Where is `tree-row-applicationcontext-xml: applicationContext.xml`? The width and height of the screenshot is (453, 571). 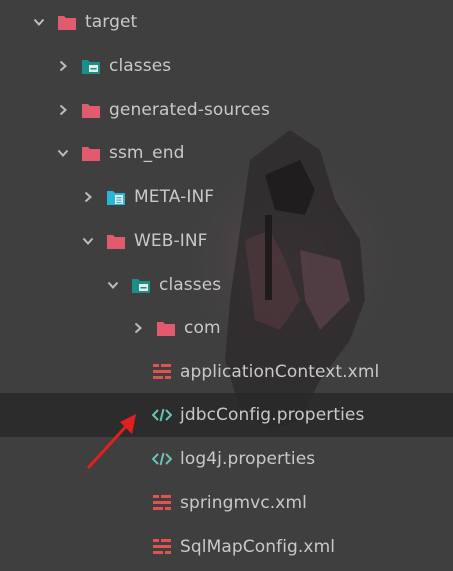 tree-row-applicationcontext-xml: applicationContext.xml is located at coordinates (226, 372).